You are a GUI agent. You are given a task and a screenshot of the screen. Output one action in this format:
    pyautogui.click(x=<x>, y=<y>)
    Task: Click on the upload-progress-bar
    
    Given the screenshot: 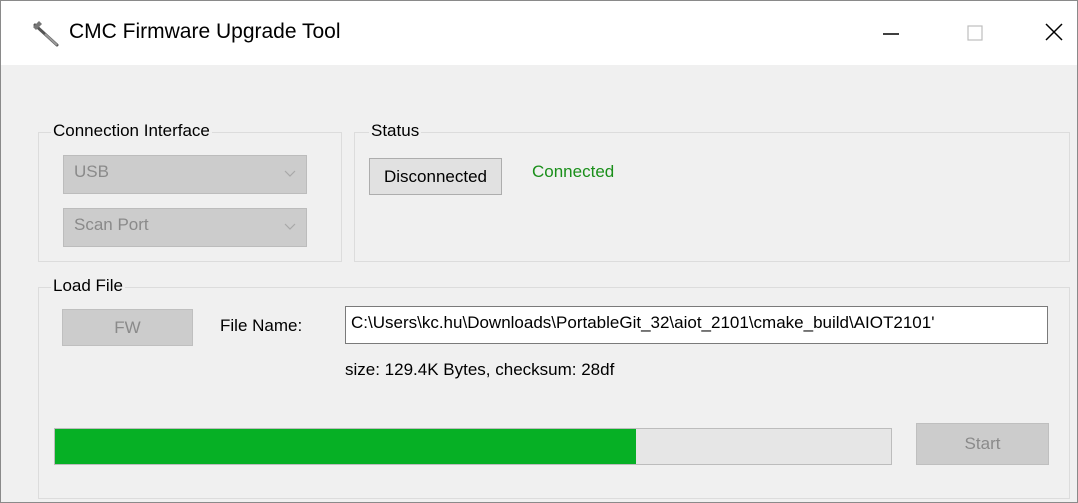 What is the action you would take?
    pyautogui.click(x=473, y=446)
    